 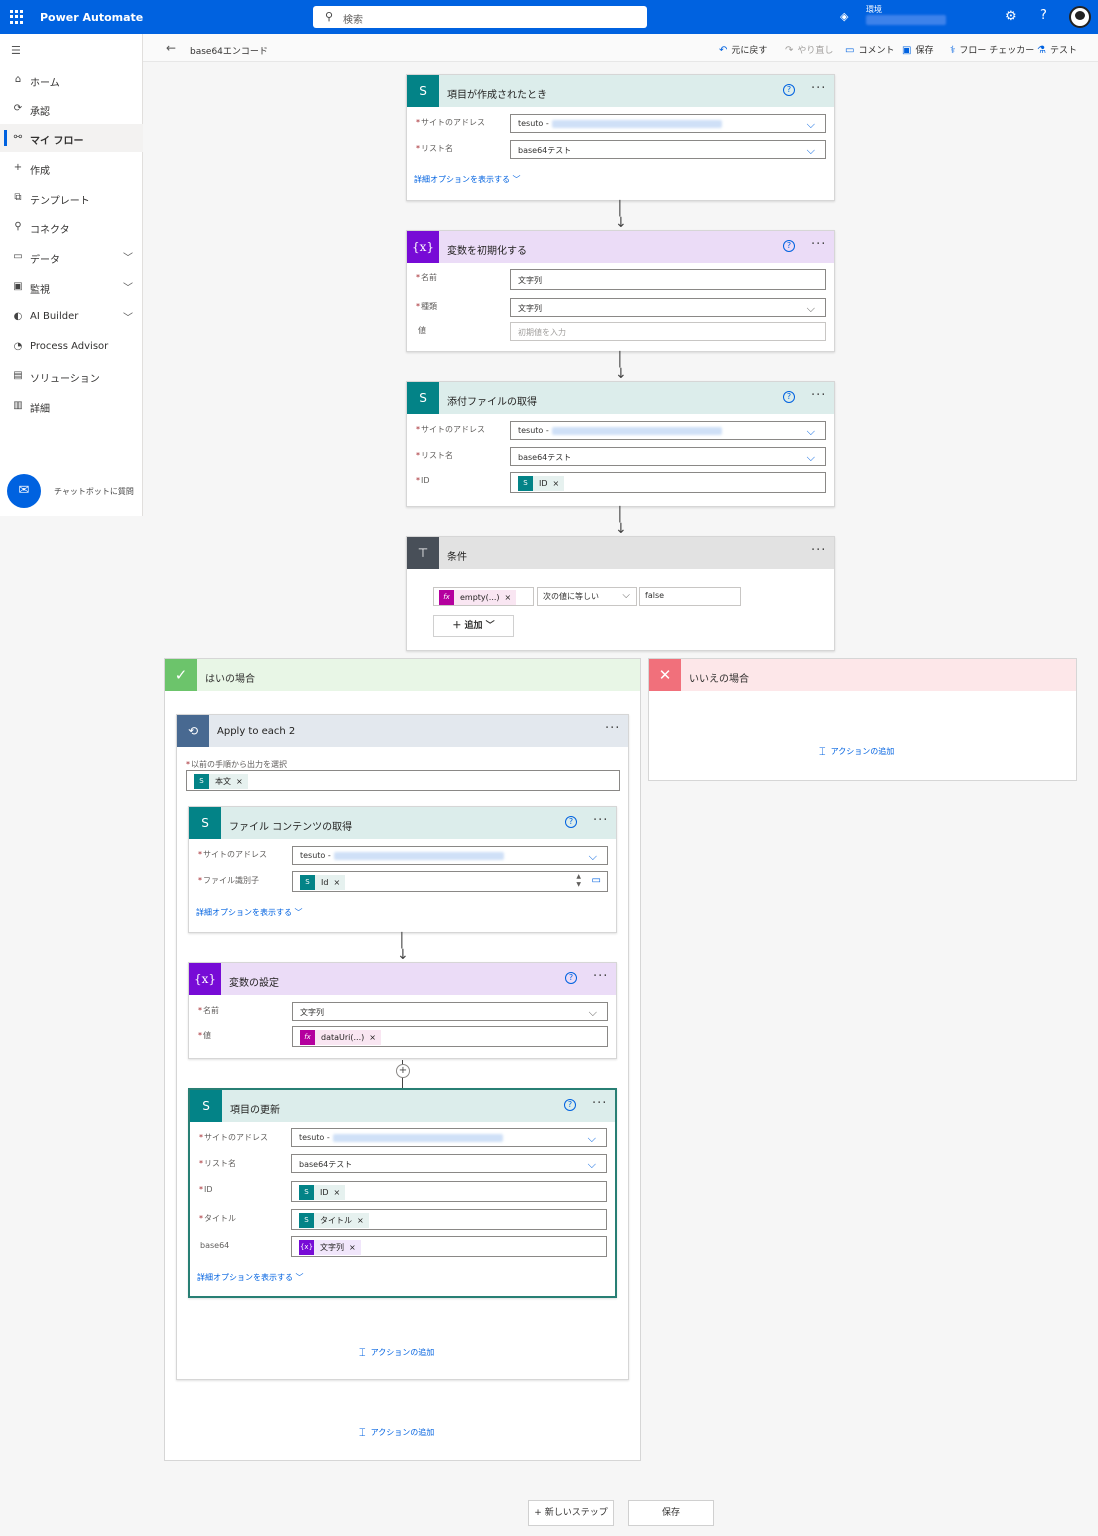 I want to click on base64-input: {x} 文字列 ×, so click(x=449, y=1246).